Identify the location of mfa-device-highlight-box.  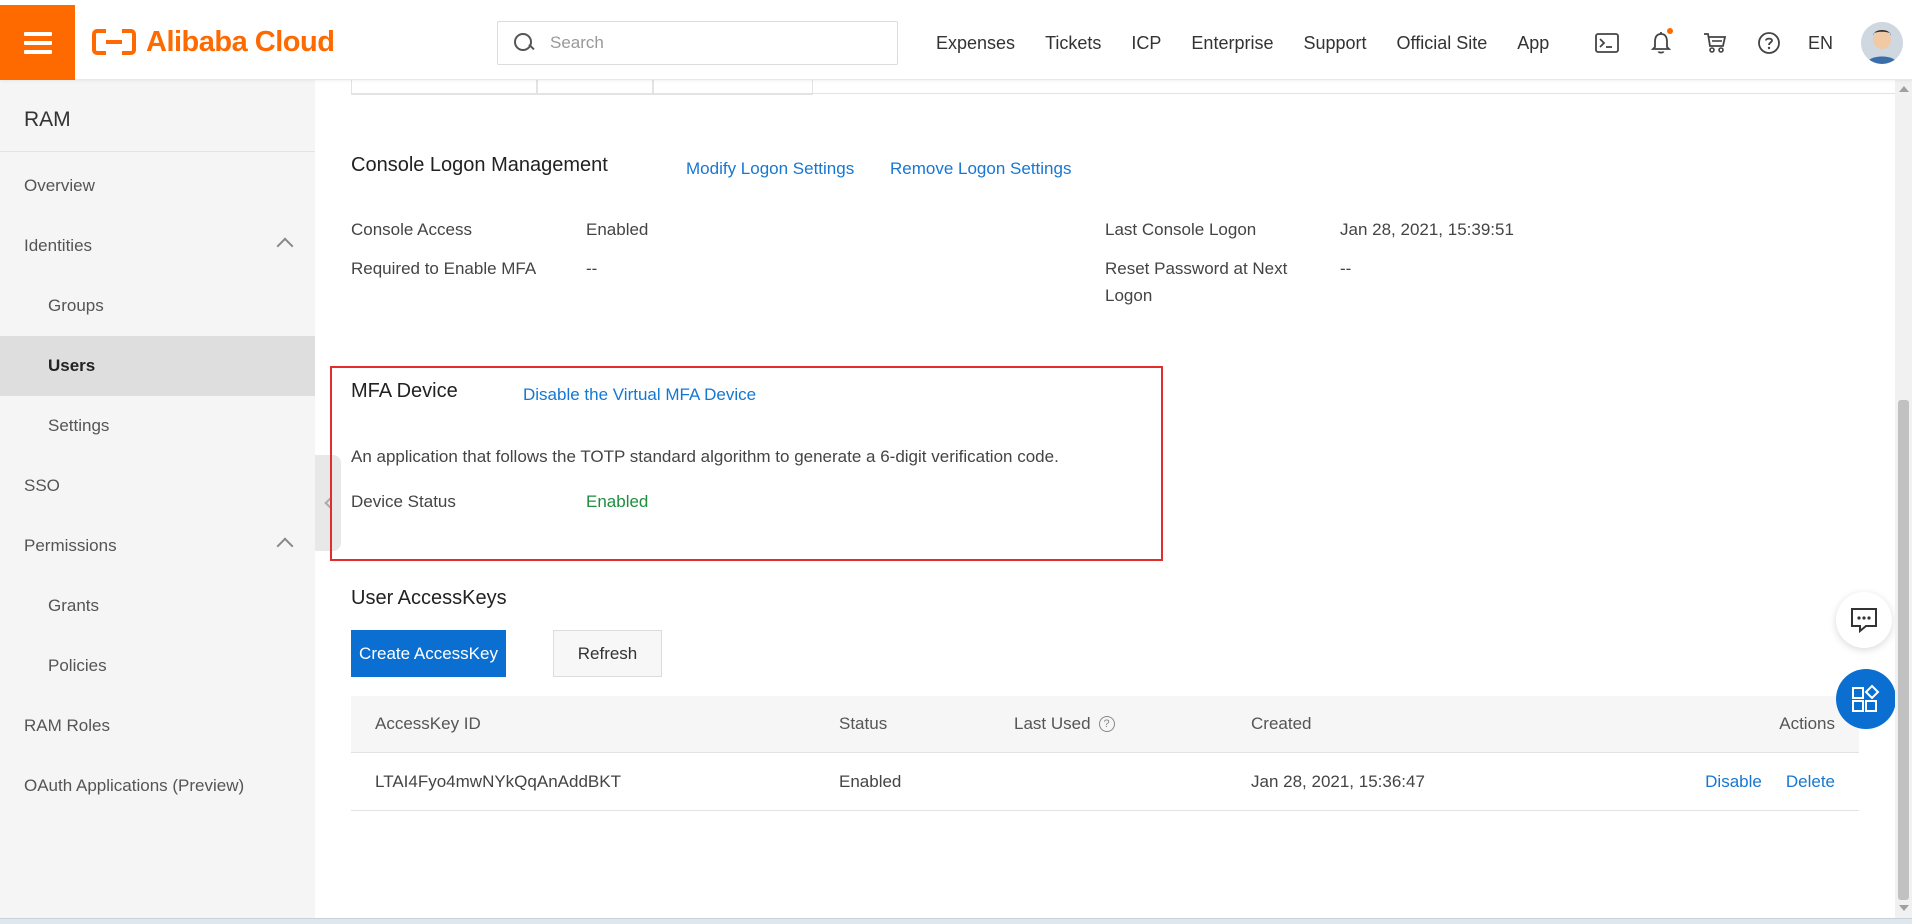
(746, 463).